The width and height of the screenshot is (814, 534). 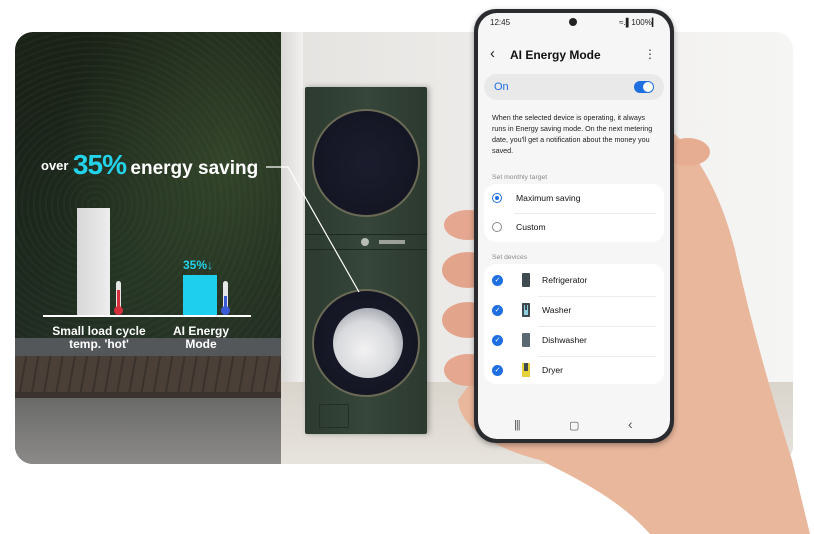 I want to click on device-row-refrigerator: ✓ Refrigerator, so click(x=574, y=280).